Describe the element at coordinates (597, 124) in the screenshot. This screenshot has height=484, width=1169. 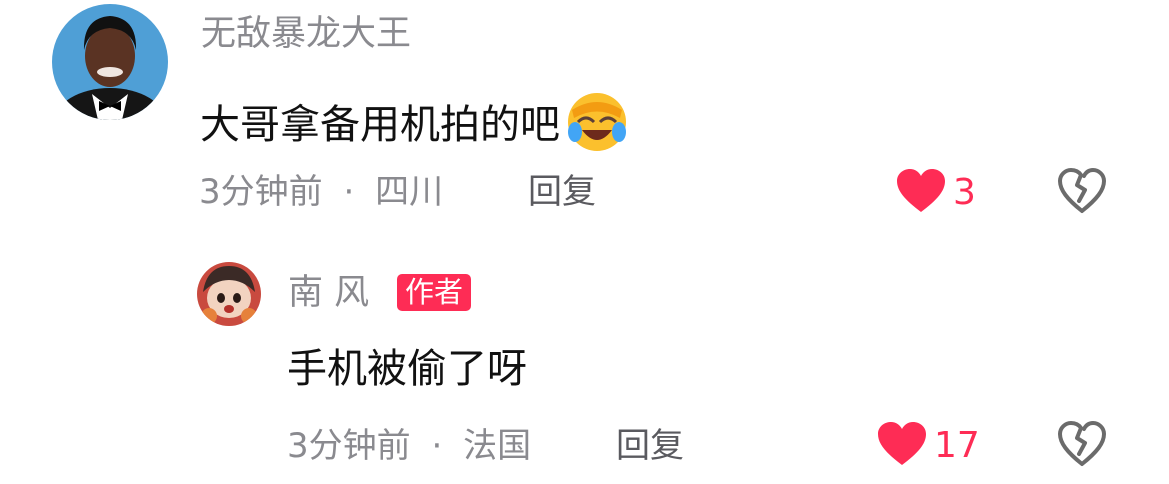
I see `face-with-tears-of-joy-icon` at that location.